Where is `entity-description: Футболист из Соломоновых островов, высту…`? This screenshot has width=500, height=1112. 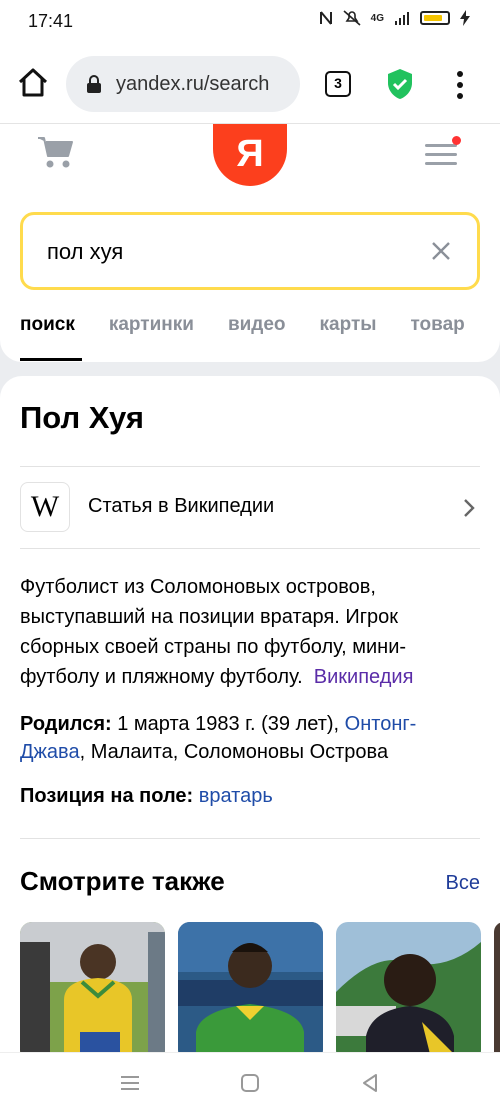 entity-description: Футболист из Соломоновых островов, высту… is located at coordinates (251, 632).